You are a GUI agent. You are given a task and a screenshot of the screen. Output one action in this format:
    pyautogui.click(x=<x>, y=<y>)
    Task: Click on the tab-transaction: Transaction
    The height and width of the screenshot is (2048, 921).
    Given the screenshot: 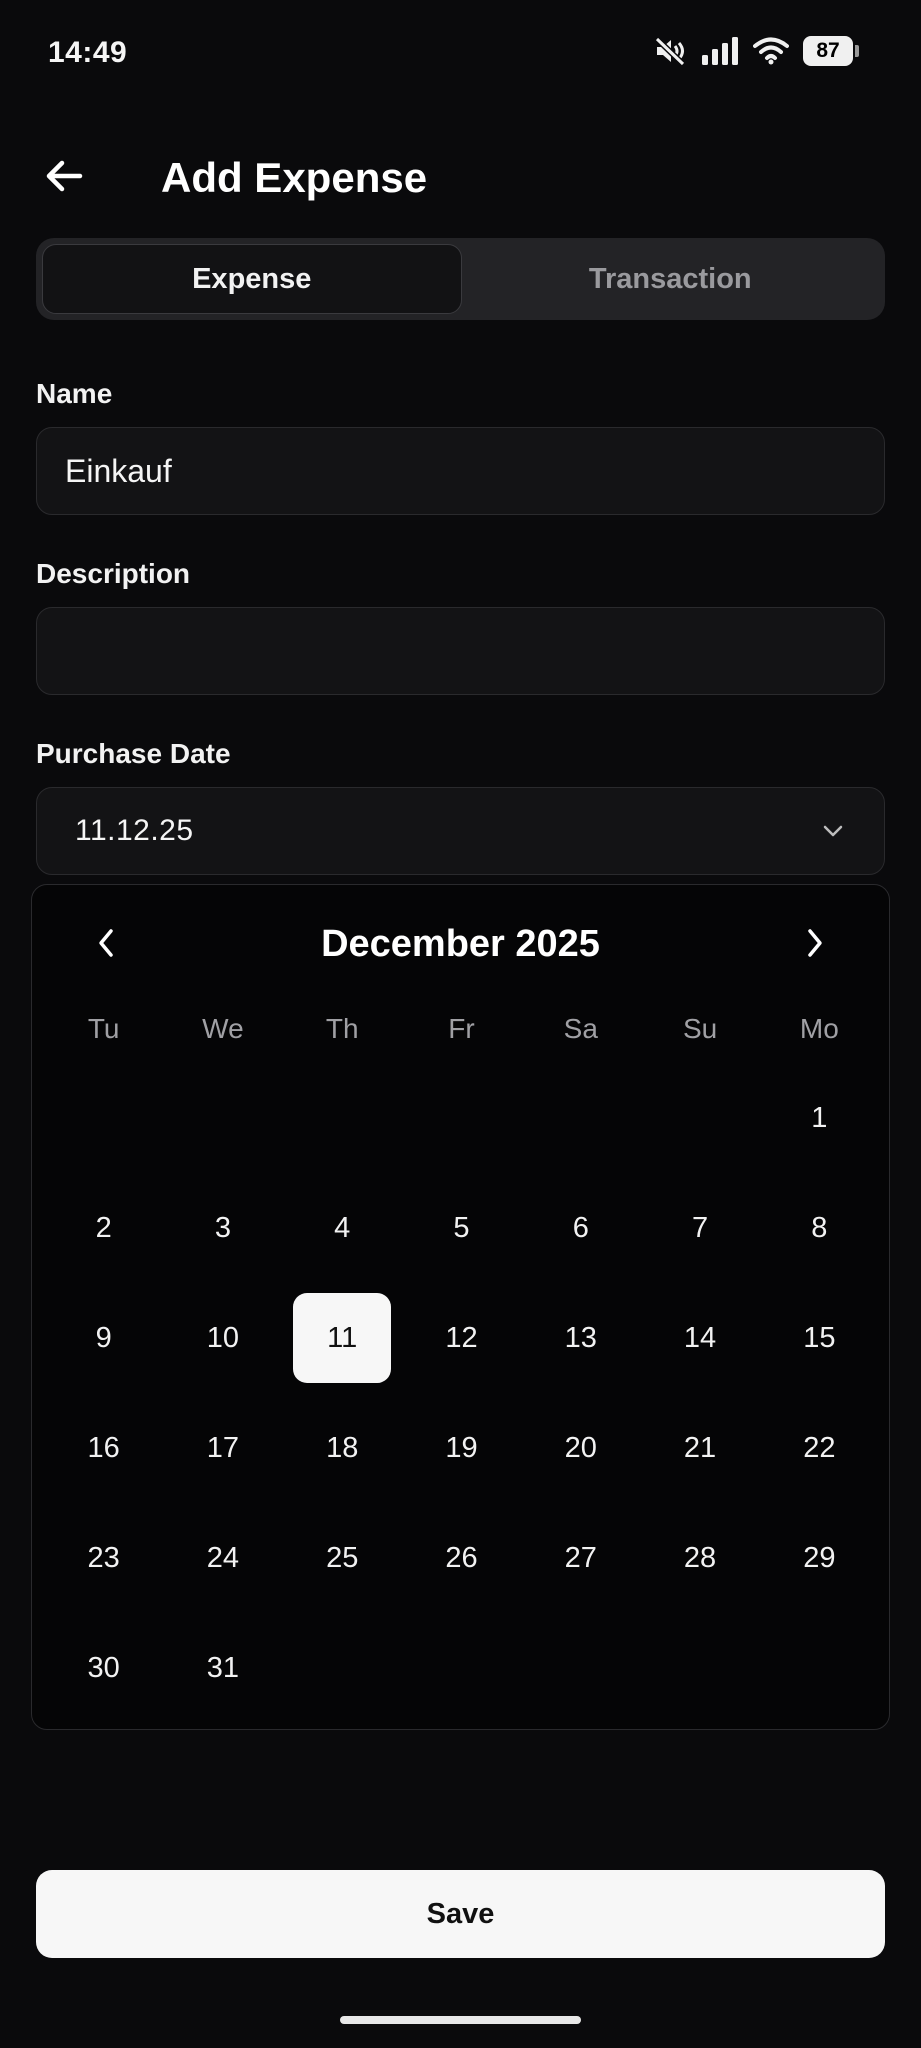 What is the action you would take?
    pyautogui.click(x=671, y=279)
    